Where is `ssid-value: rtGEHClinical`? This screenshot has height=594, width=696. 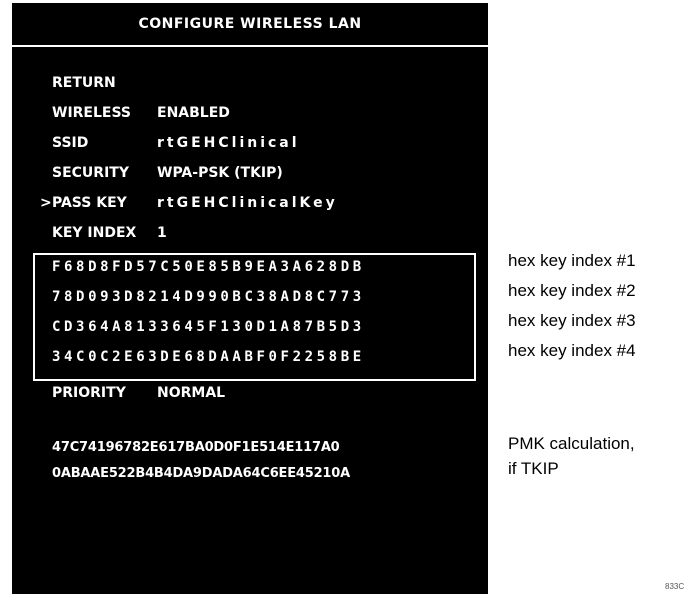 ssid-value: rtGEHClinical is located at coordinates (228, 143).